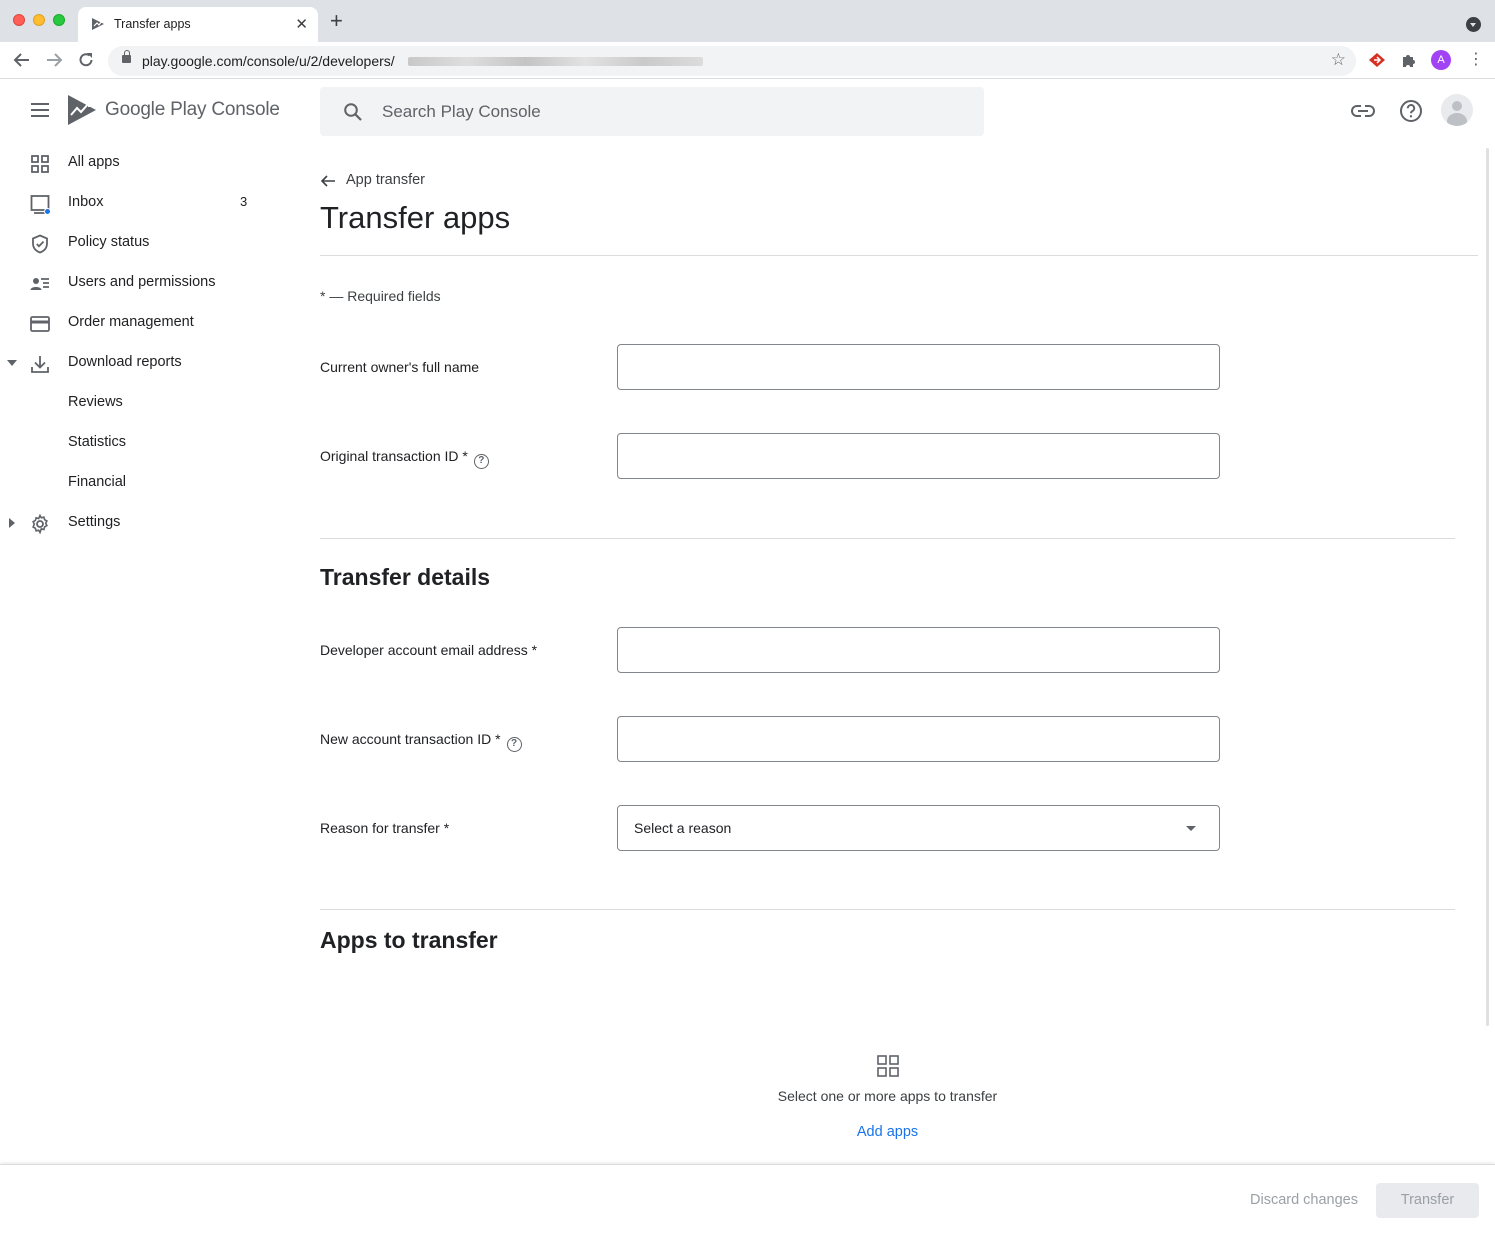  I want to click on gear-icon, so click(40, 524).